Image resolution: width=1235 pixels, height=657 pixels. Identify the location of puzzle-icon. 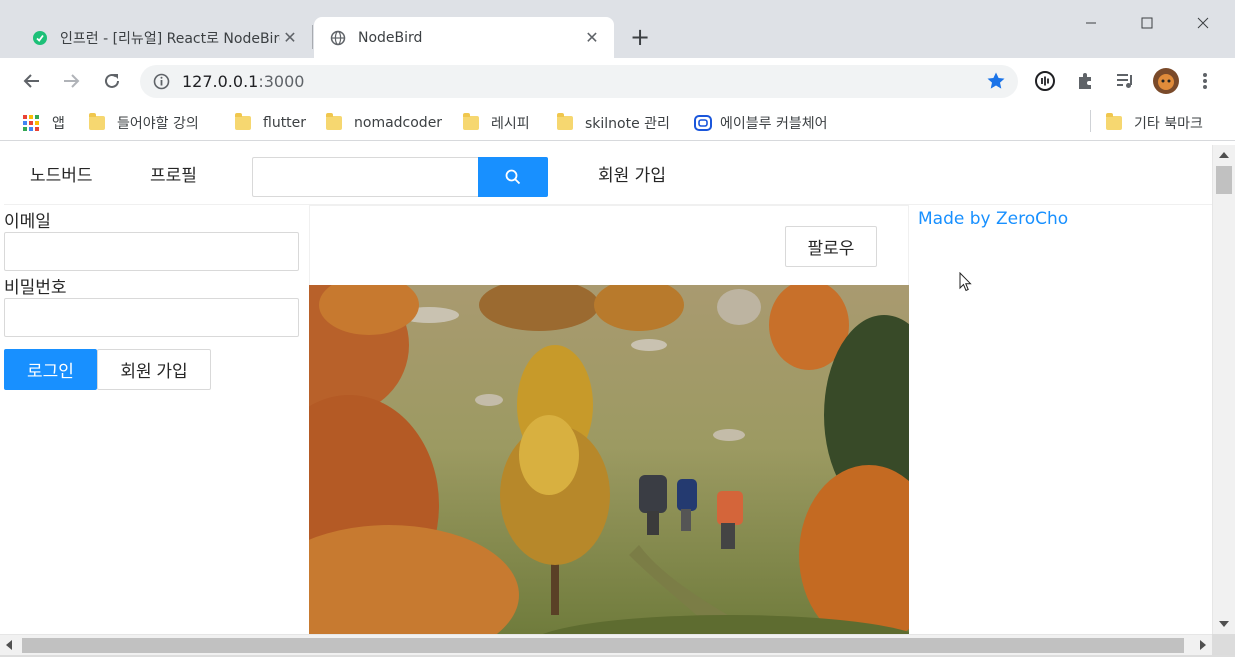
(1085, 81).